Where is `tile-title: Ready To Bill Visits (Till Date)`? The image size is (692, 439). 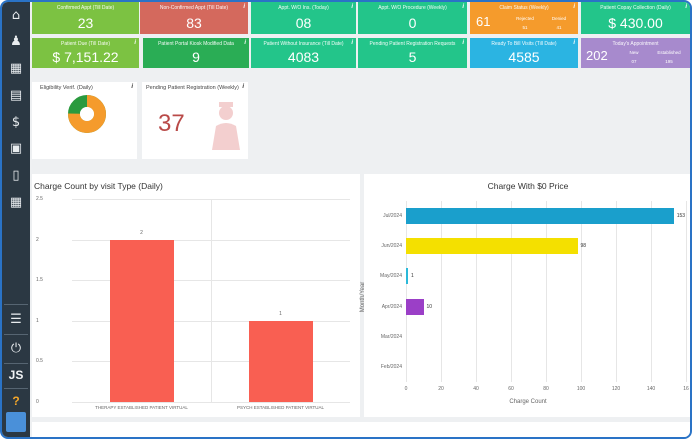
tile-title: Ready To Bill Visits (Till Date) is located at coordinates (524, 44).